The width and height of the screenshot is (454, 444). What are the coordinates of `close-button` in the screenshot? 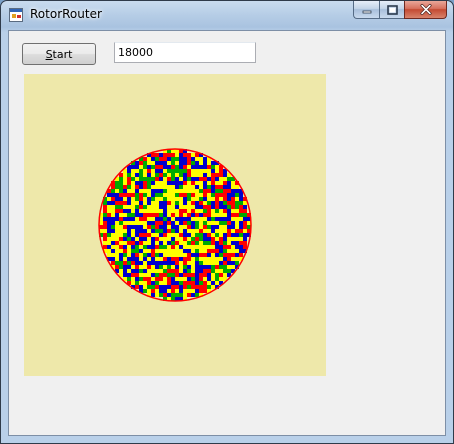 It's located at (425, 10).